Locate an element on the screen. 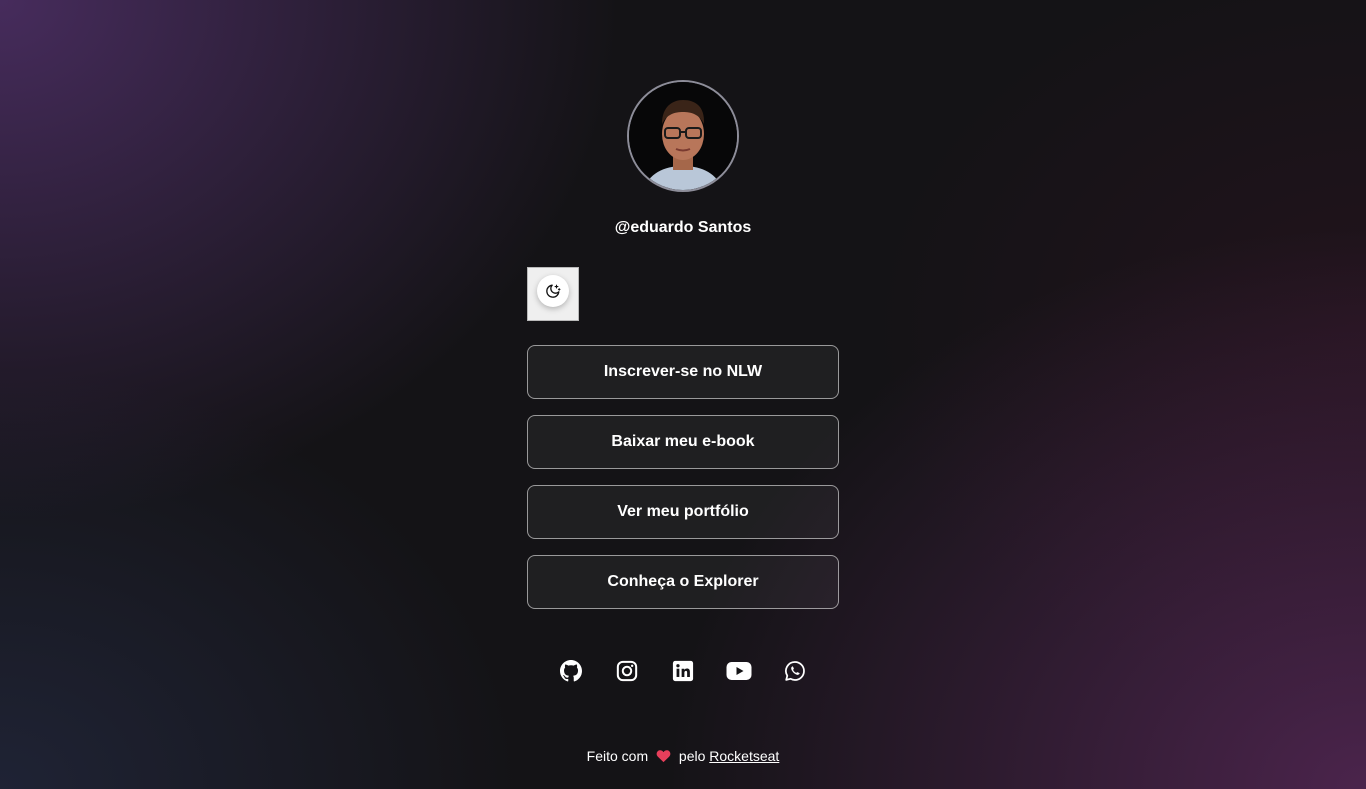 The image size is (1366, 789). avatar is located at coordinates (683, 136).